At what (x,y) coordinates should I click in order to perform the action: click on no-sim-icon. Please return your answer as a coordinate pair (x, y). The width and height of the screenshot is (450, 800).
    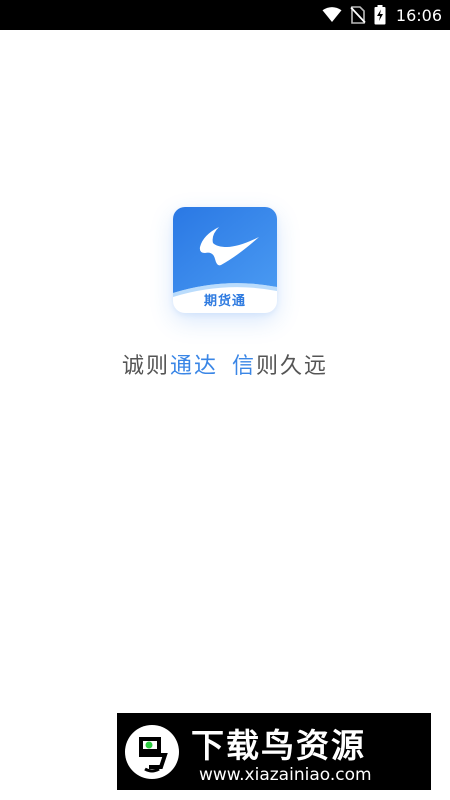
    Looking at the image, I should click on (358, 15).